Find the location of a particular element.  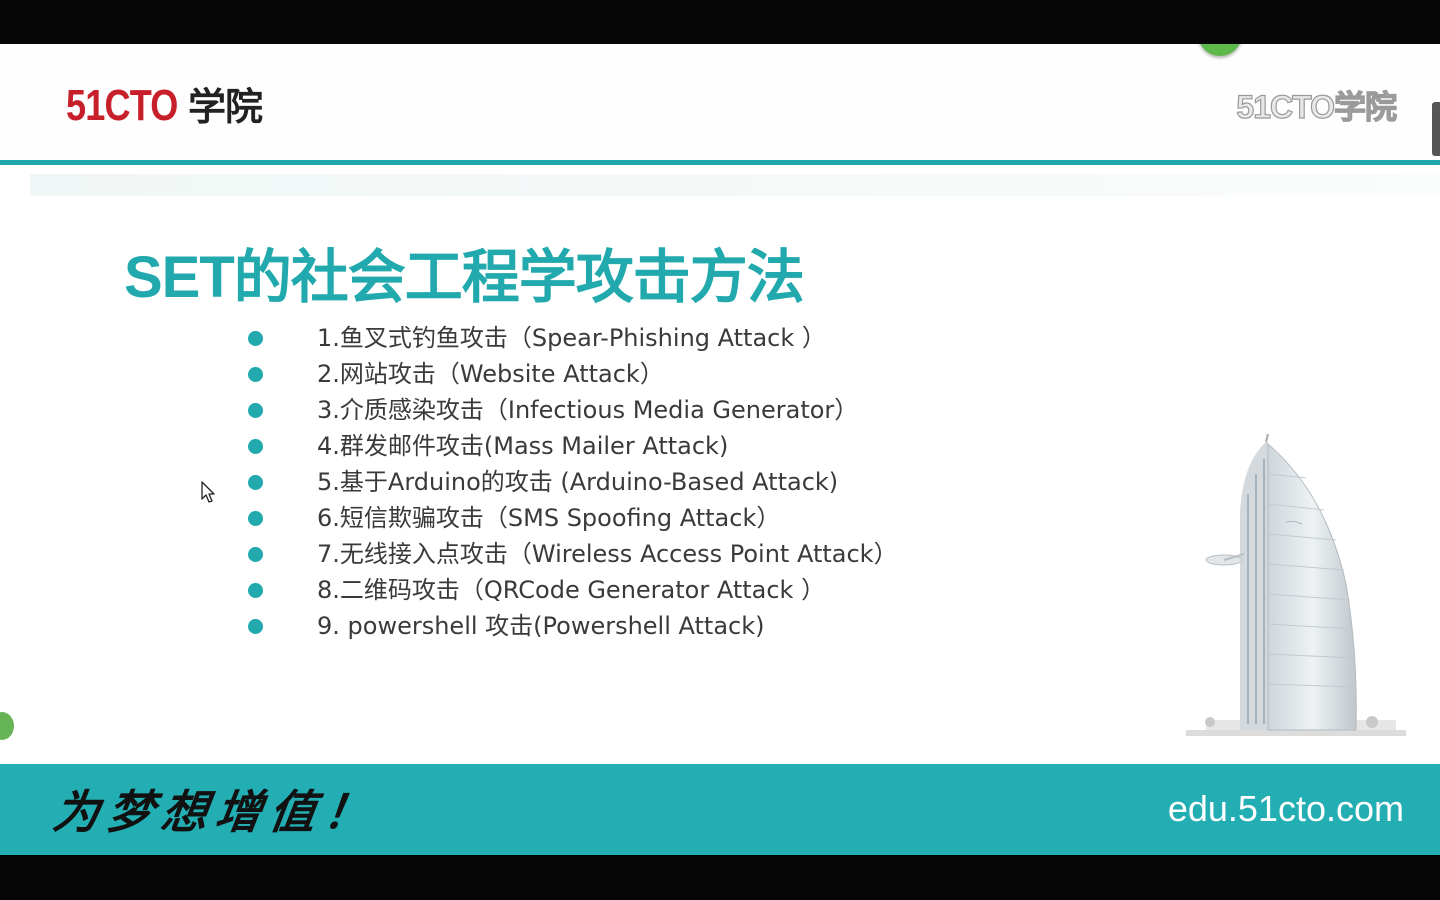

header-divider is located at coordinates (720, 162).